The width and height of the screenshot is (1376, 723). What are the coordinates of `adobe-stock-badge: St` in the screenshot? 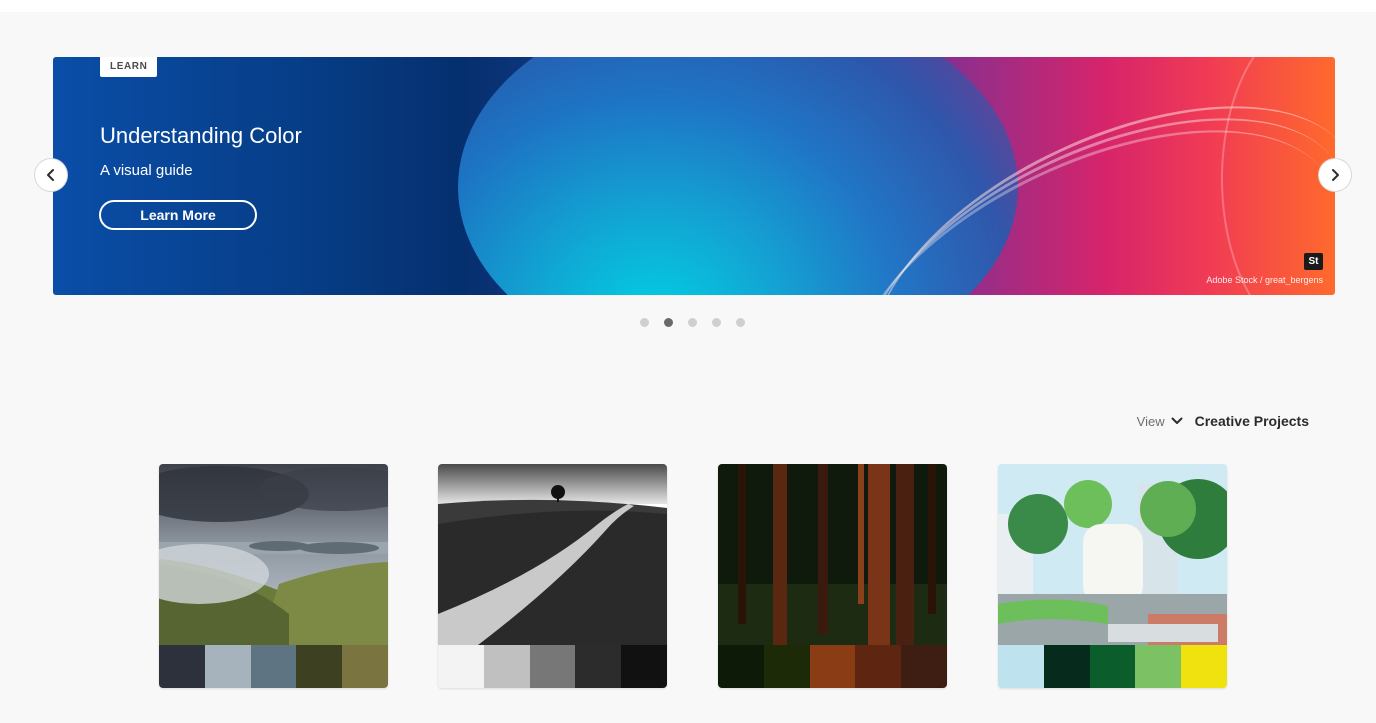 It's located at (1313, 261).